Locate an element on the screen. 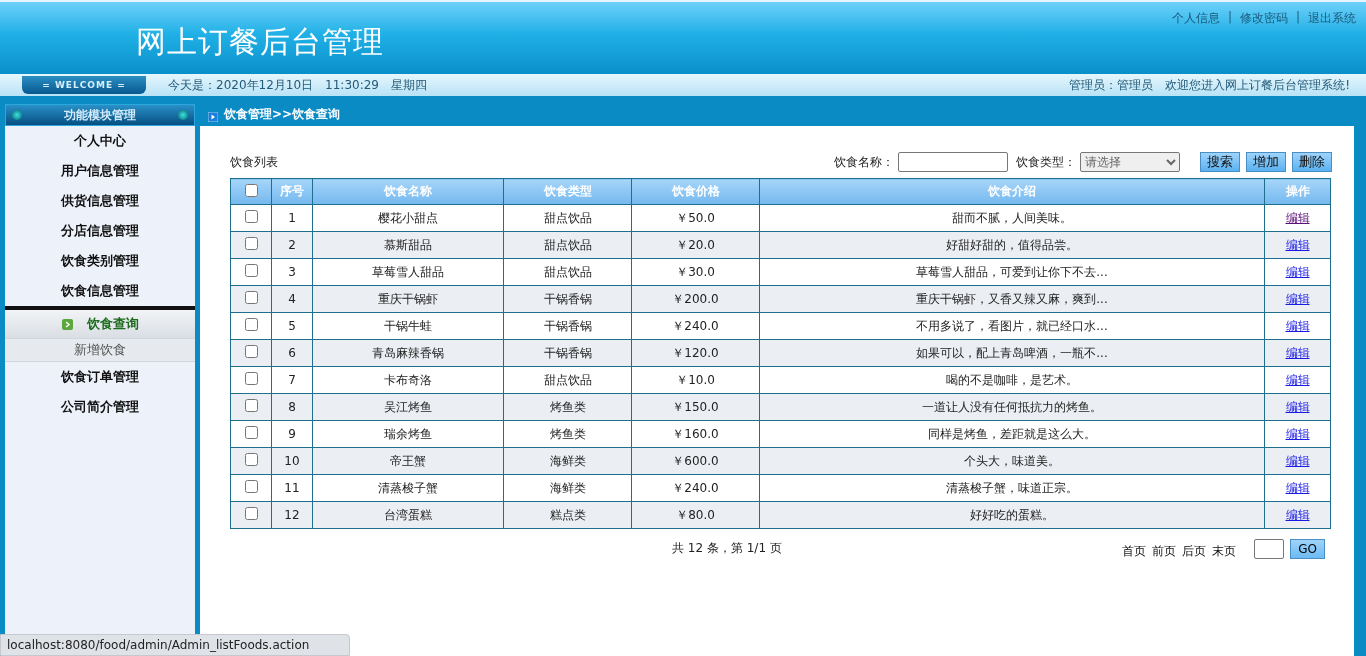 This screenshot has height=656, width=1366. play-icon is located at coordinates (213, 117).